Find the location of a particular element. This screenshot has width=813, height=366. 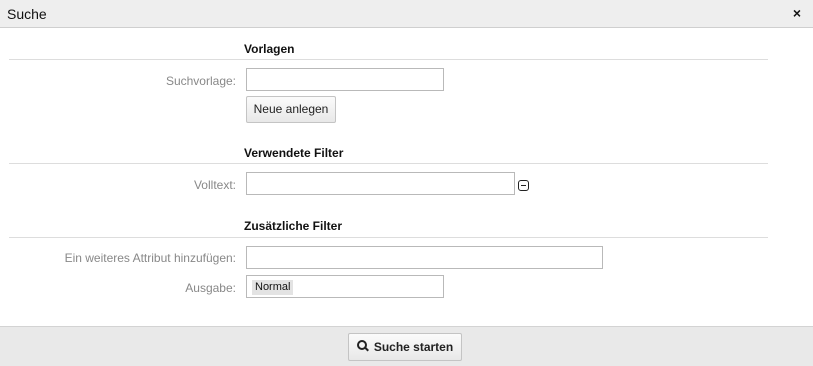

search-icon is located at coordinates (362, 346).